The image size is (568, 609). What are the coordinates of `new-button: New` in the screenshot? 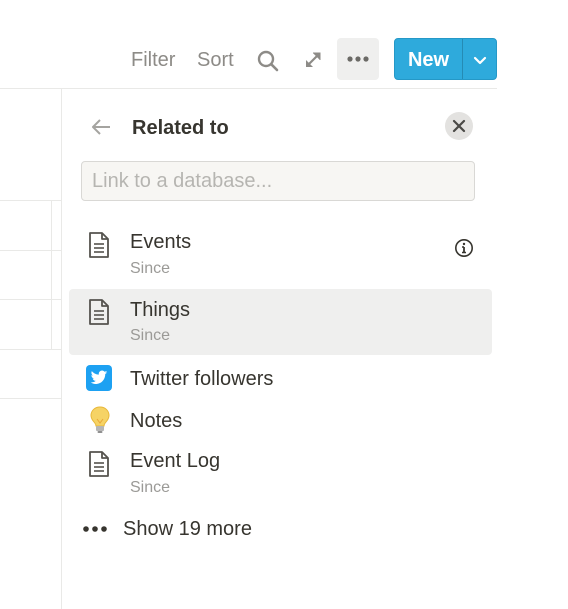 It's located at (428, 60).